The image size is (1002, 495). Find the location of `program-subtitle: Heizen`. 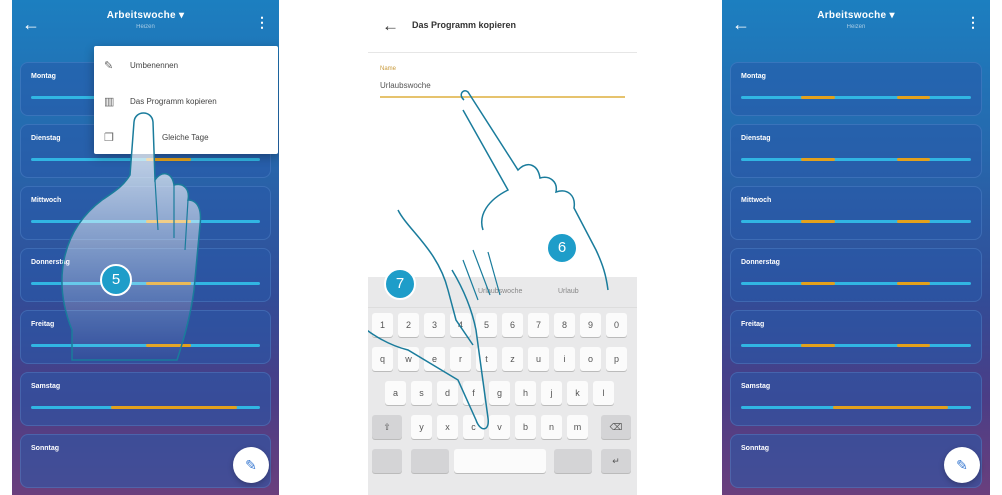

program-subtitle: Heizen is located at coordinates (856, 27).